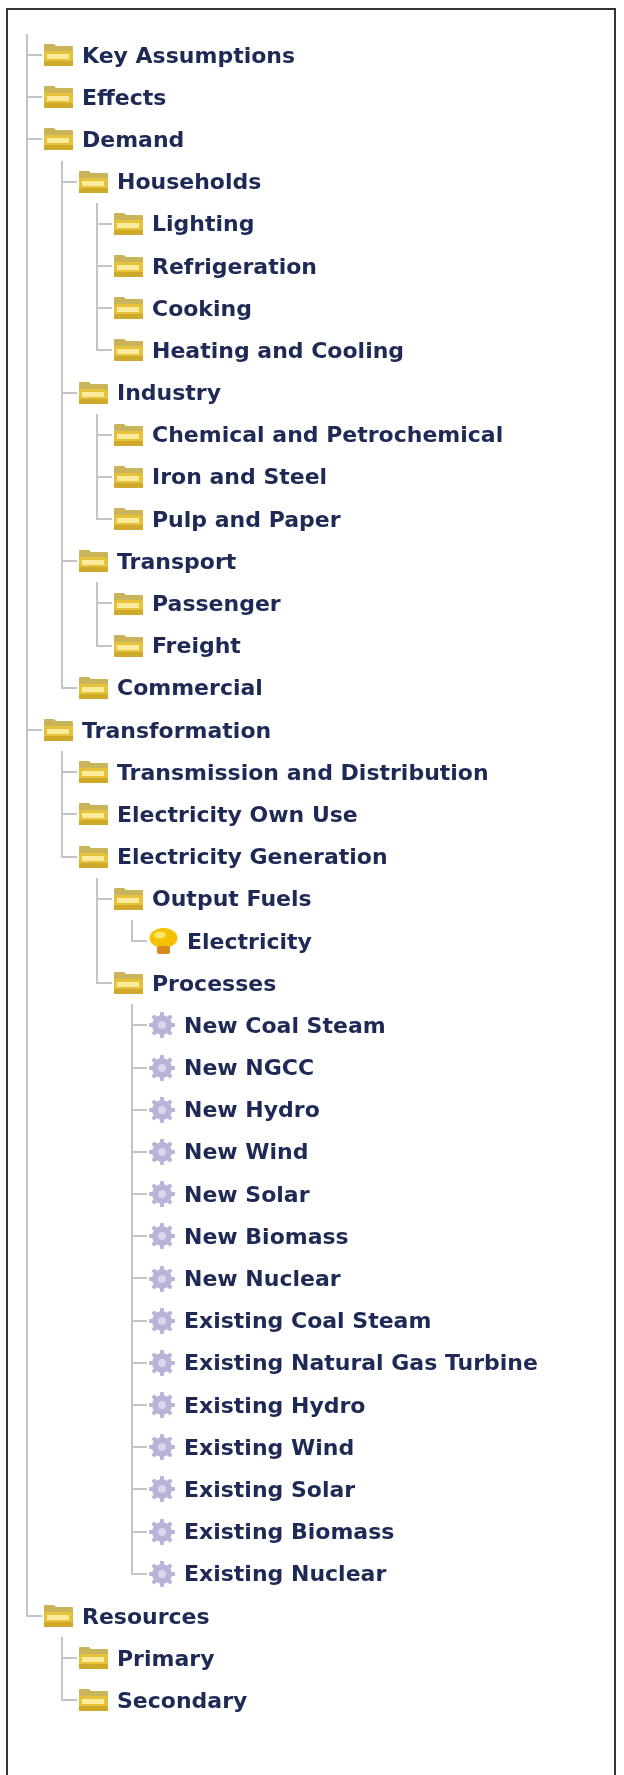 The height and width of the screenshot is (1775, 624). Describe the element at coordinates (290, 1320) in the screenshot. I see `tree-item: Existing Coal Steam` at that location.